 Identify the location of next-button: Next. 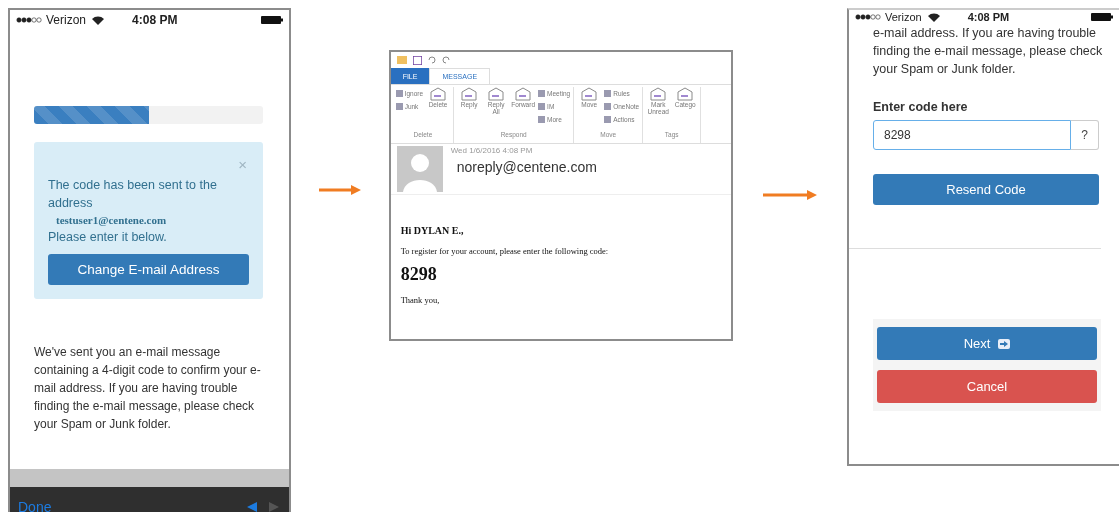
(987, 343).